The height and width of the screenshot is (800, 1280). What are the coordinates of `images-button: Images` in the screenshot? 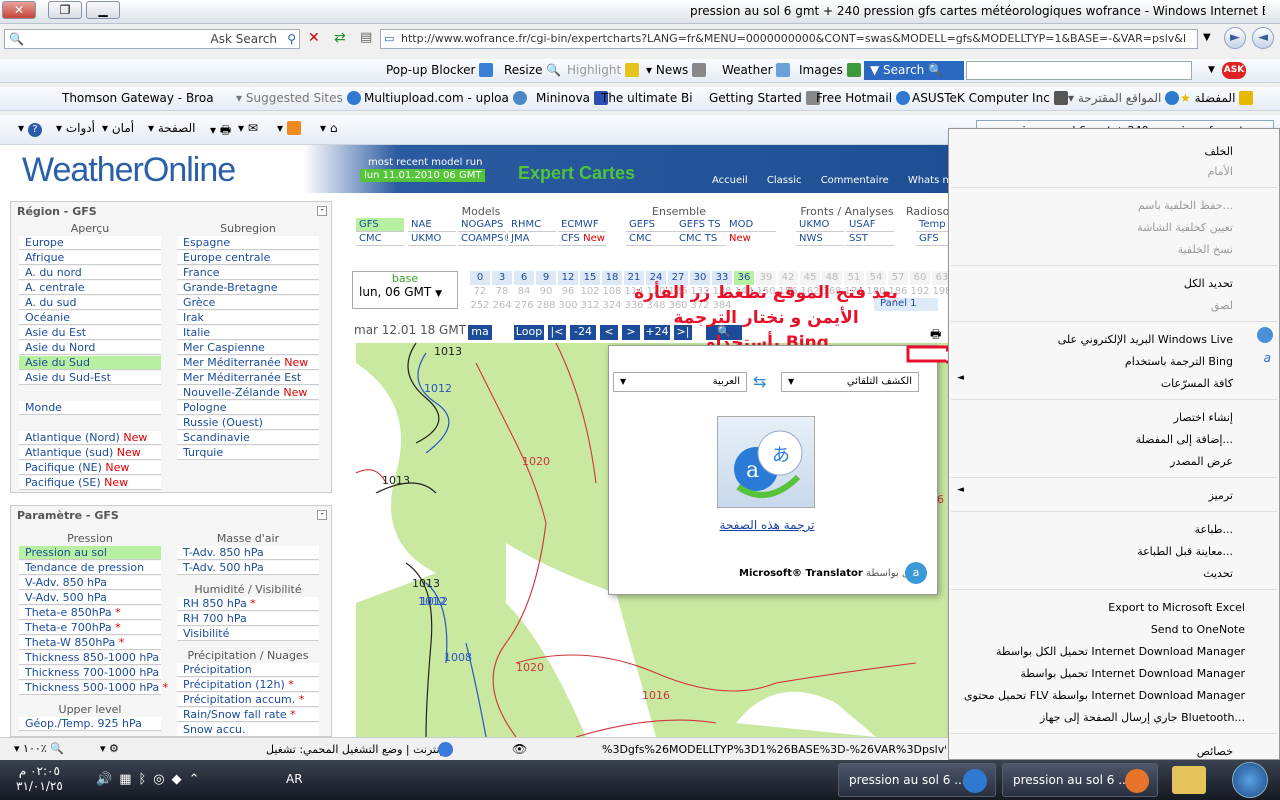 It's located at (830, 70).